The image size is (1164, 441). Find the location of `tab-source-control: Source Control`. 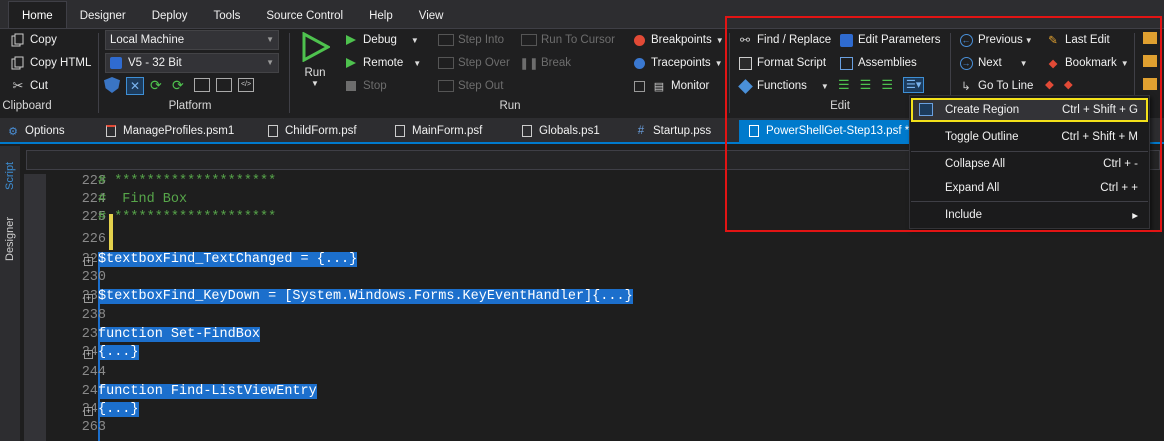

tab-source-control: Source Control is located at coordinates (304, 15).